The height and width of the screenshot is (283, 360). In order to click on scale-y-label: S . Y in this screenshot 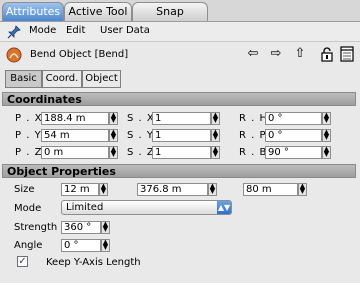, I will do `click(140, 135)`.